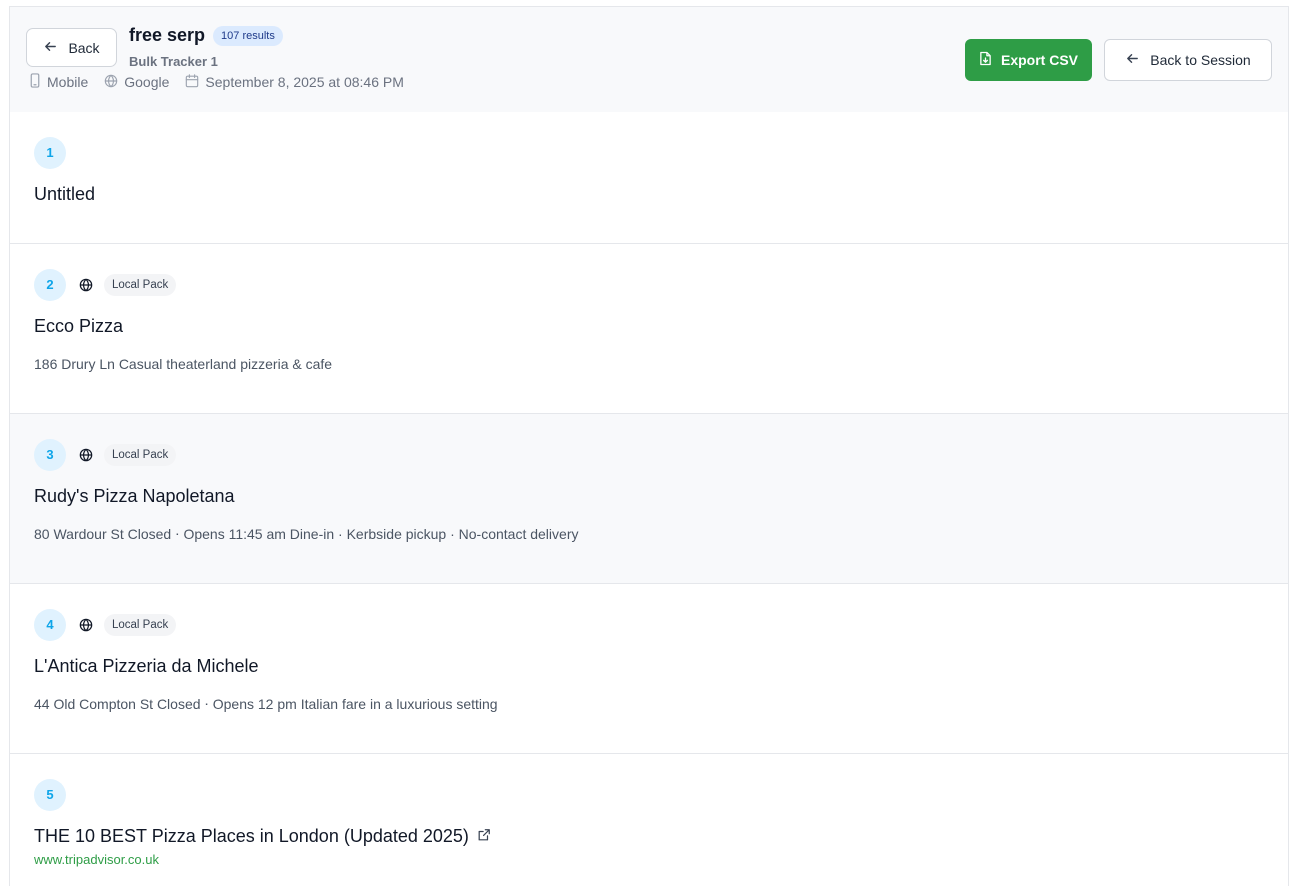 The image size is (1295, 894). Describe the element at coordinates (649, 194) in the screenshot. I see `result-title: Untitled` at that location.